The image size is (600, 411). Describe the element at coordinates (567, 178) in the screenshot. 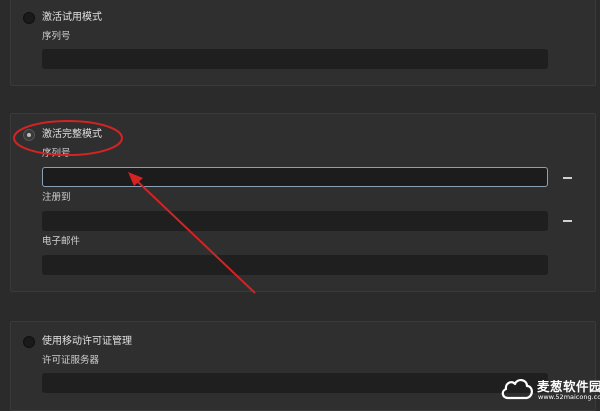

I see `serial-minus-button` at that location.